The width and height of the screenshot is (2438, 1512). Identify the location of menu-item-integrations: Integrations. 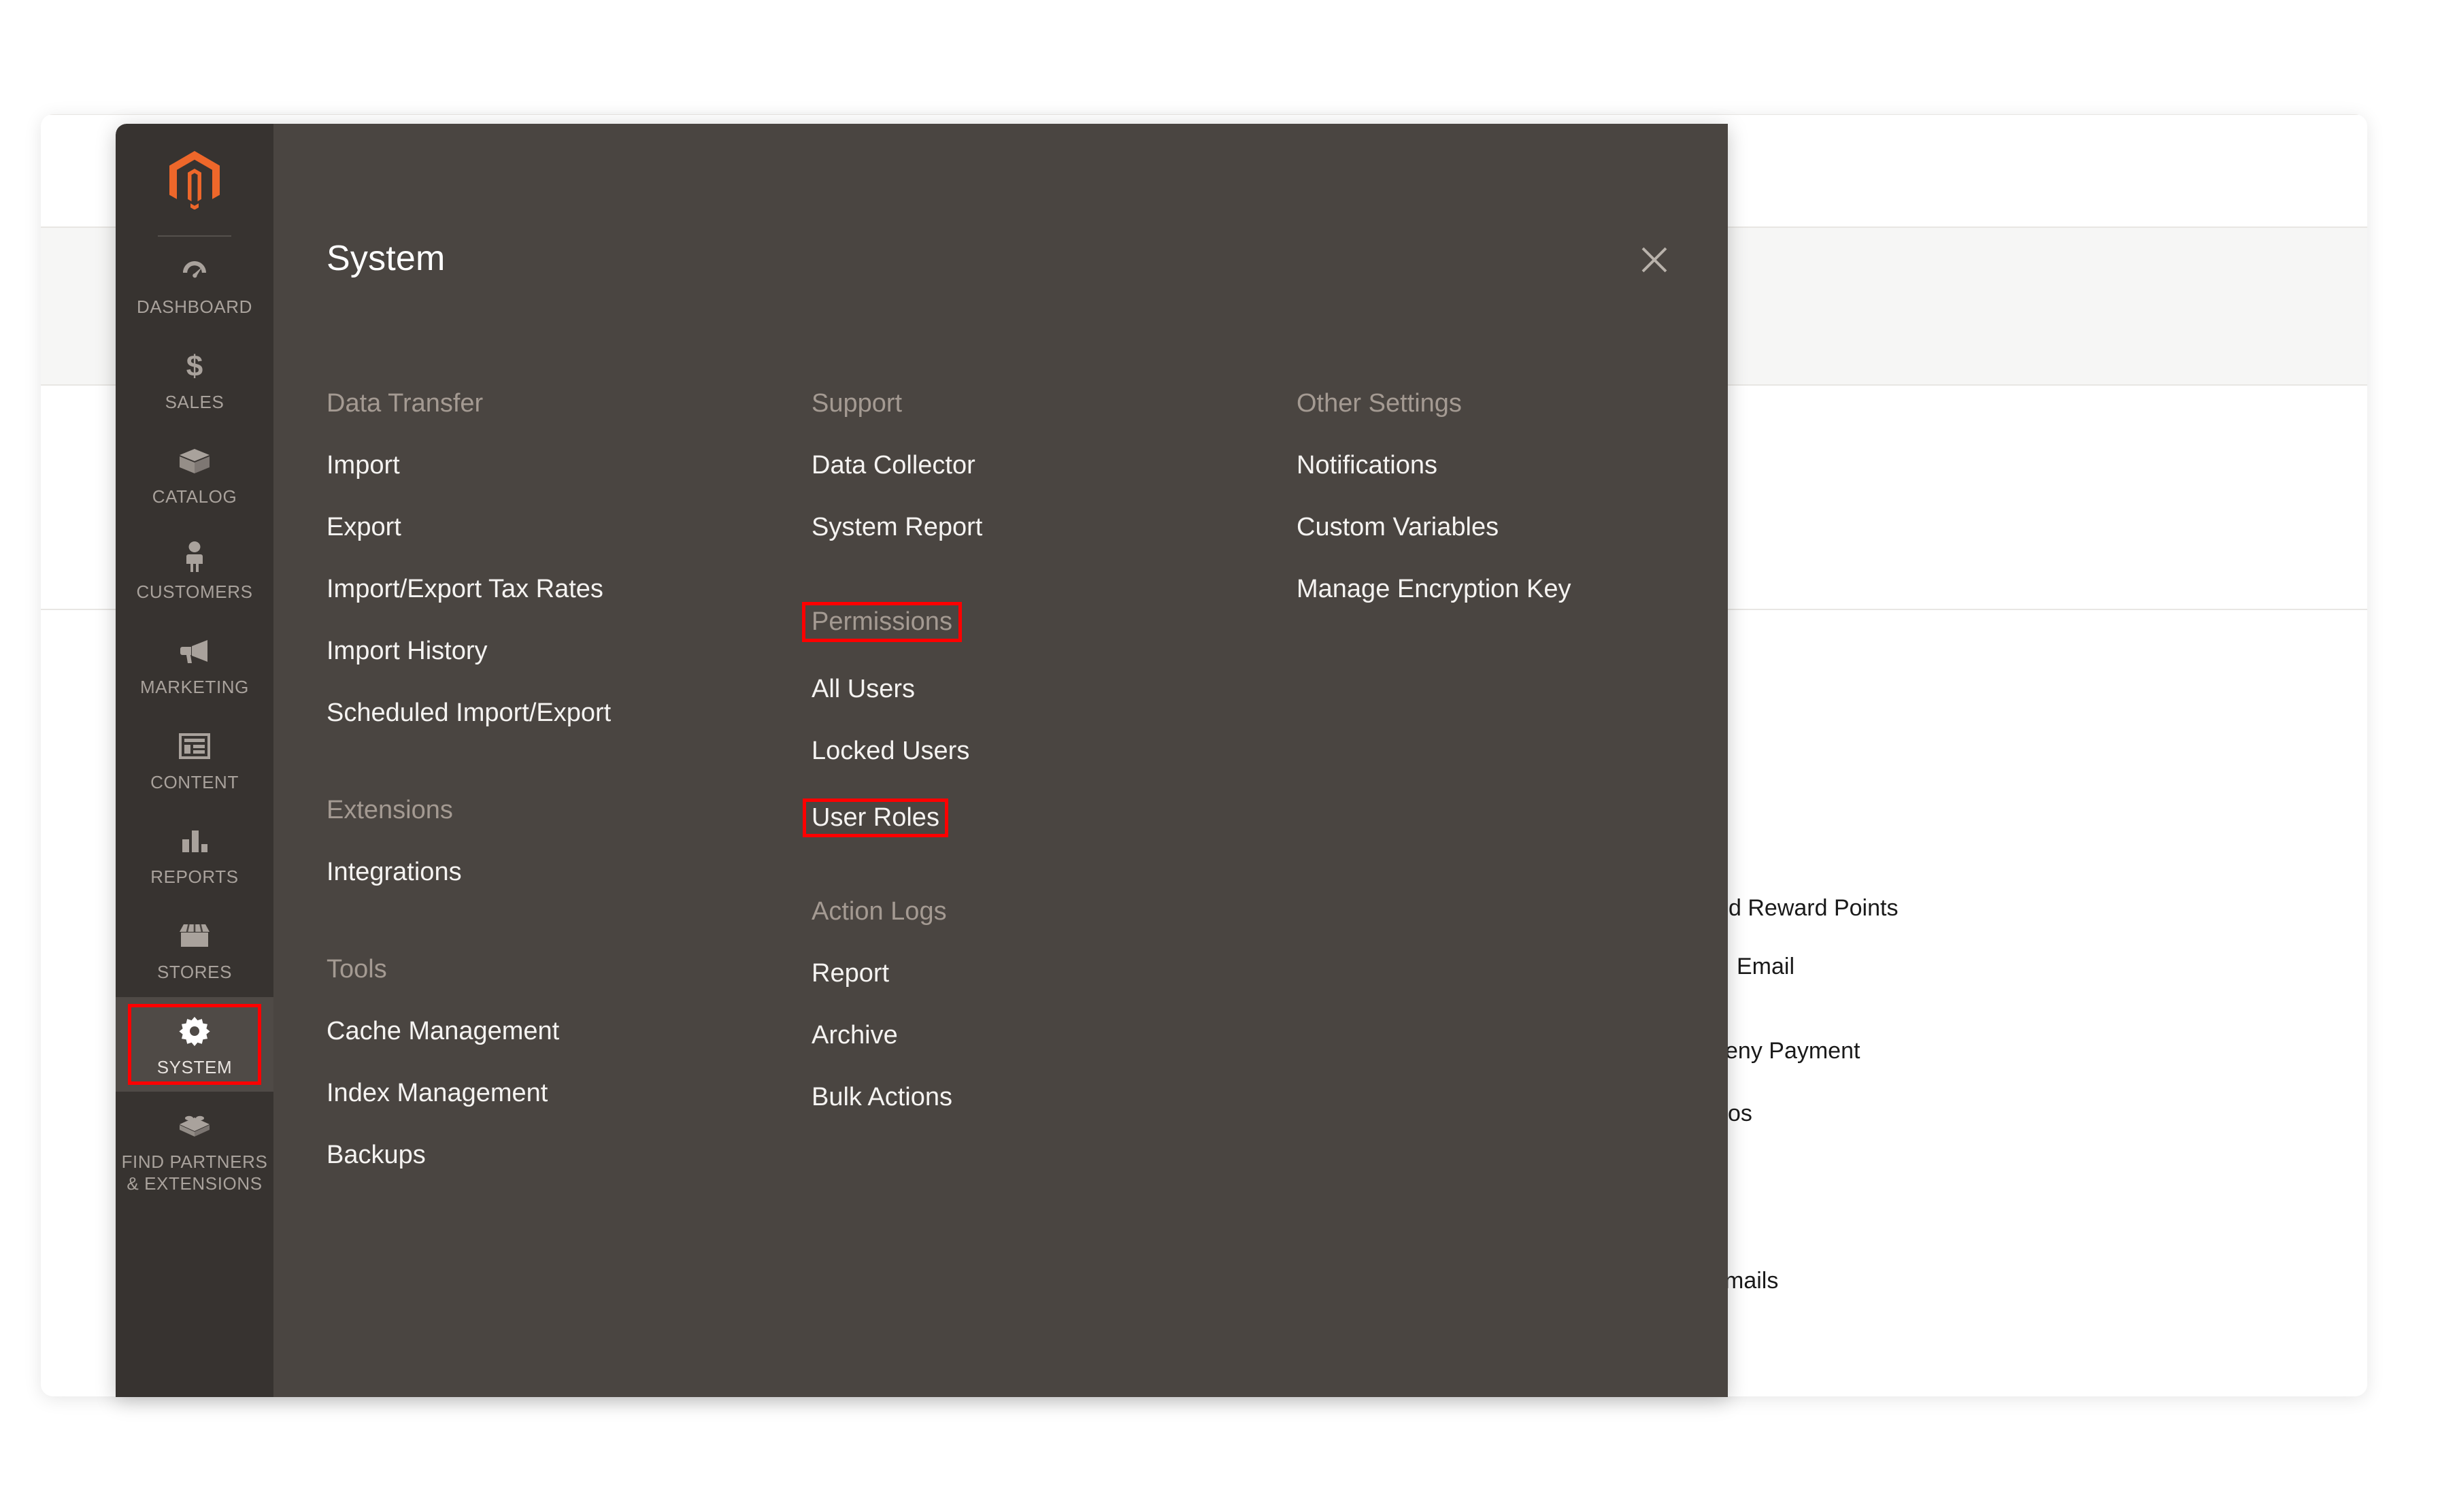
(394, 873).